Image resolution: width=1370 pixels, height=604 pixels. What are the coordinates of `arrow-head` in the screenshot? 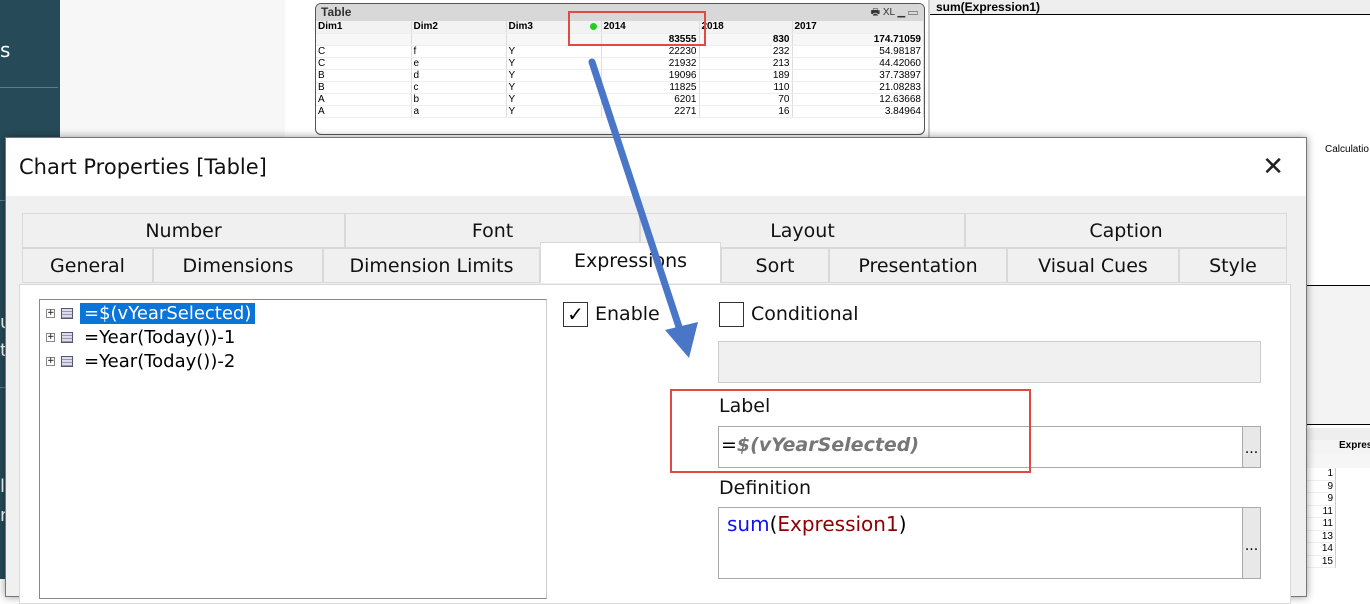 It's located at (681, 340).